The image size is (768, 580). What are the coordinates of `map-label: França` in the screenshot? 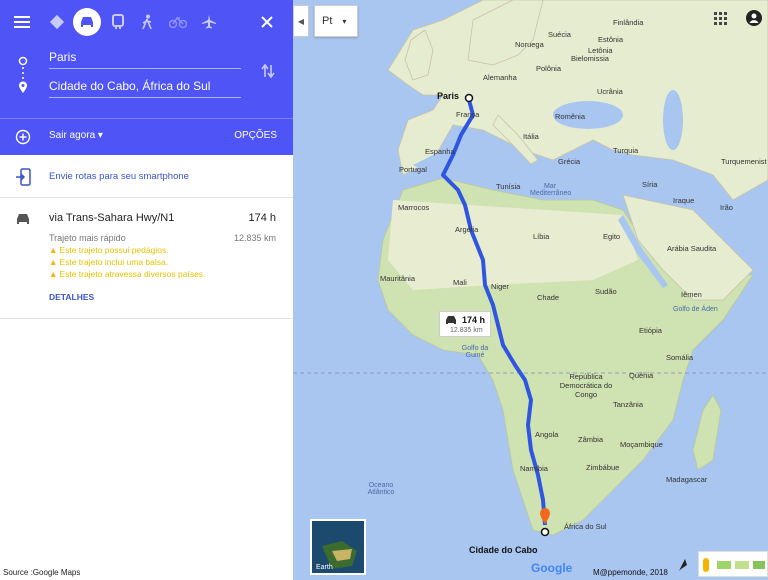 It's located at (468, 114).